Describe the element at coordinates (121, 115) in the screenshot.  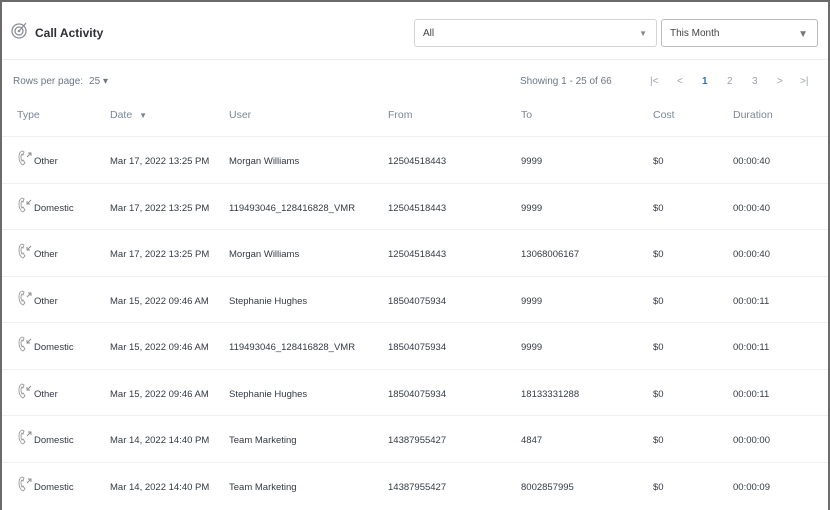
I see `date-header-label: Date` at that location.